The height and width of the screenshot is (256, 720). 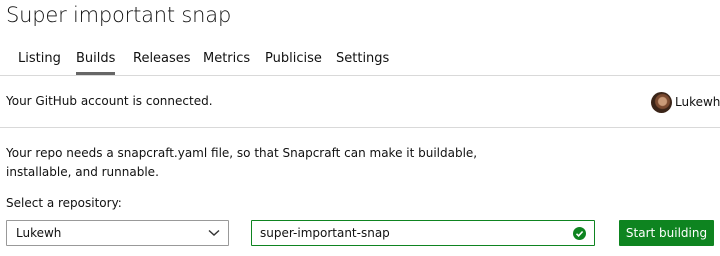 What do you see at coordinates (697, 102) in the screenshot?
I see `github-username: Lukewh` at bounding box center [697, 102].